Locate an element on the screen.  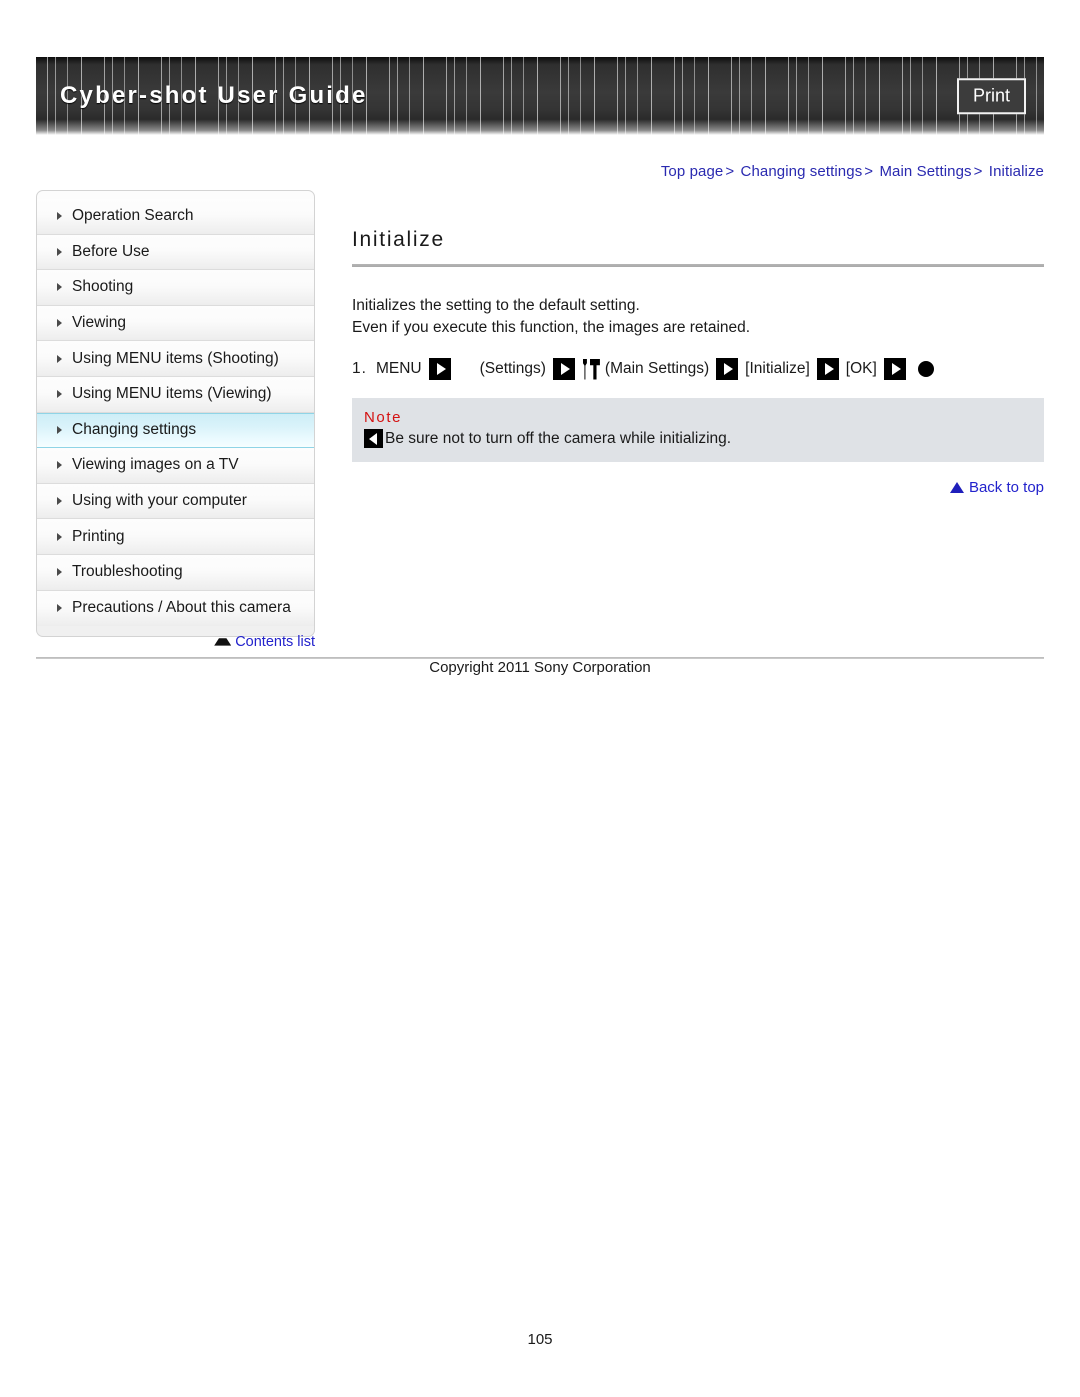
sidebar-item-shooting: Shooting is located at coordinates (175, 288).